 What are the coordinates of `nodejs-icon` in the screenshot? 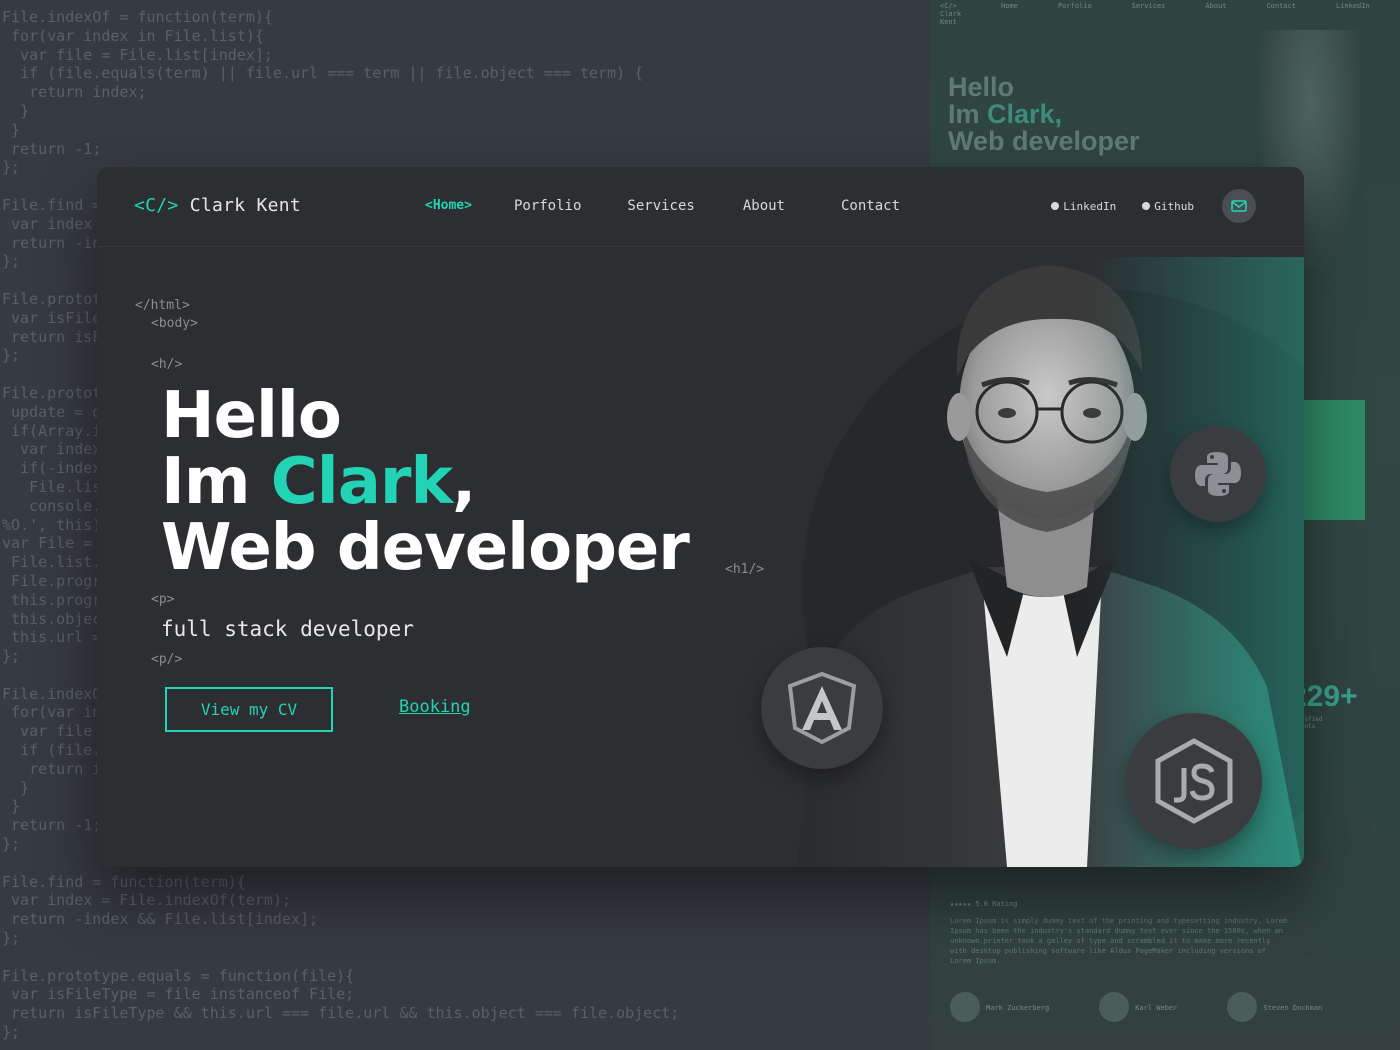 It's located at (1194, 781).